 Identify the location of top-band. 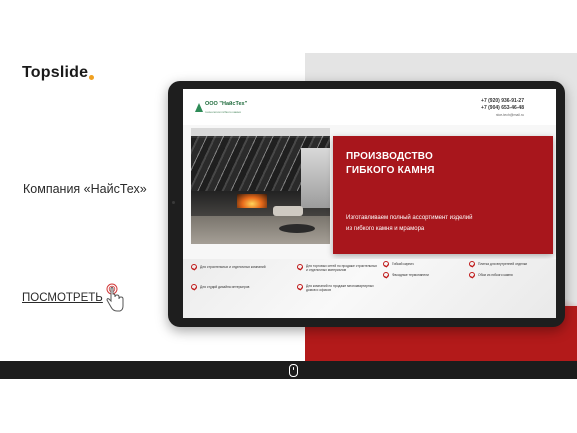
(288, 26).